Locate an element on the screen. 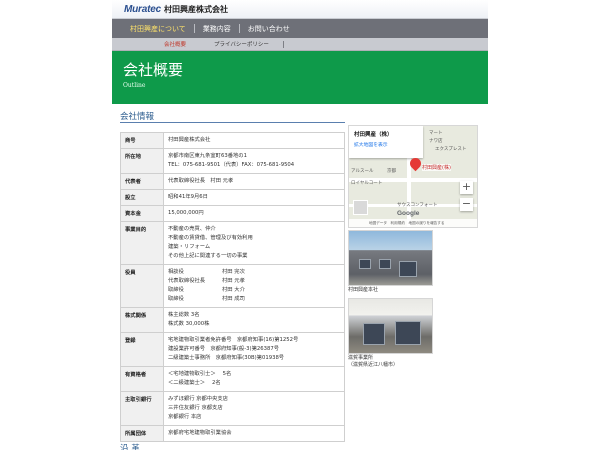  map-label: ロイヤルコート is located at coordinates (367, 183).